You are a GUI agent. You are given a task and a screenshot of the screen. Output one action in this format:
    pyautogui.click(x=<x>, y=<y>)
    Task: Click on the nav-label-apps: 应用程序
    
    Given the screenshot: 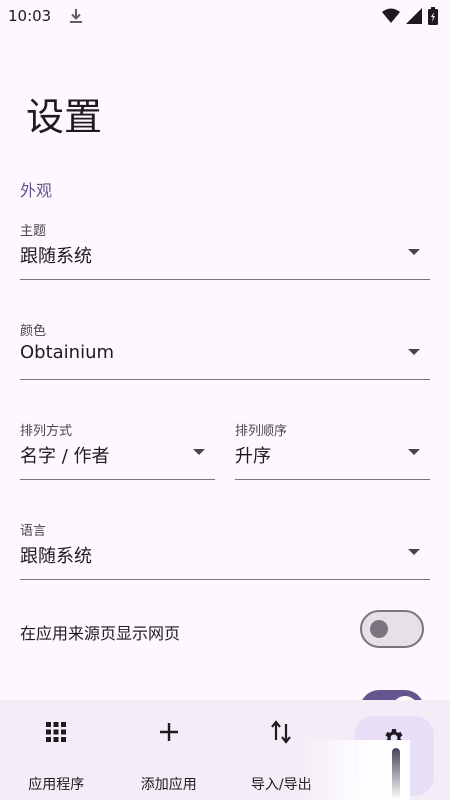 What is the action you would take?
    pyautogui.click(x=56, y=785)
    